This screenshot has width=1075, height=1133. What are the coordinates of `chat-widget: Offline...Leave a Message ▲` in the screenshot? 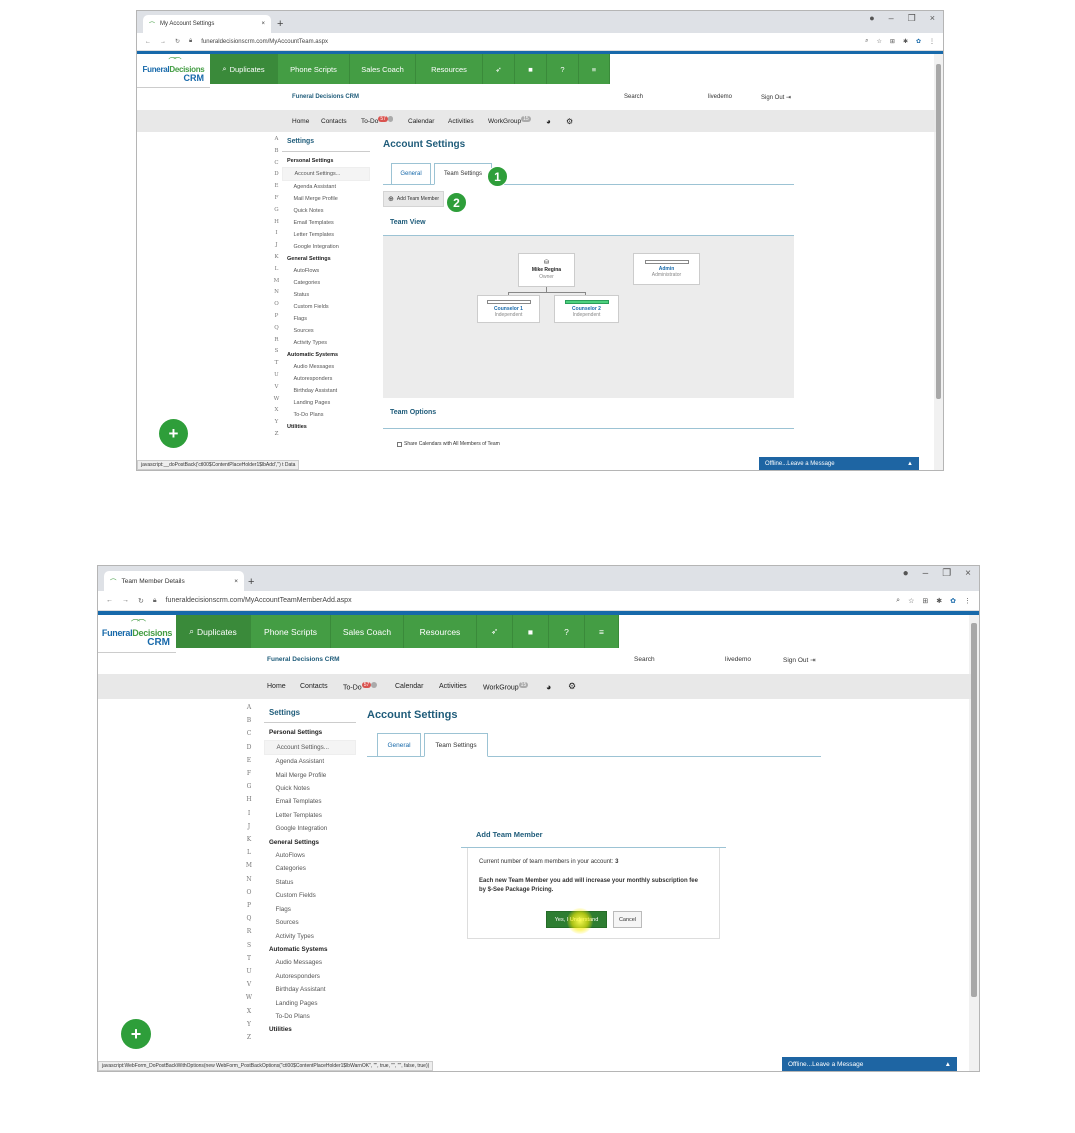 It's located at (869, 1064).